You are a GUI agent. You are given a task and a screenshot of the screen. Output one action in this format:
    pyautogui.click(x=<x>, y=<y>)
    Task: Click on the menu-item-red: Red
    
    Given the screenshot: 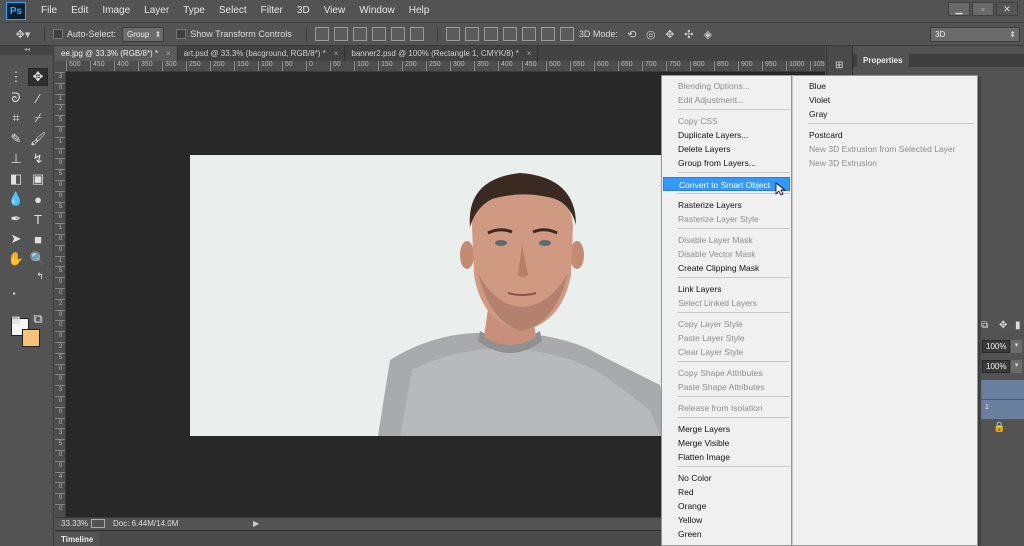 What is the action you would take?
    pyautogui.click(x=726, y=492)
    